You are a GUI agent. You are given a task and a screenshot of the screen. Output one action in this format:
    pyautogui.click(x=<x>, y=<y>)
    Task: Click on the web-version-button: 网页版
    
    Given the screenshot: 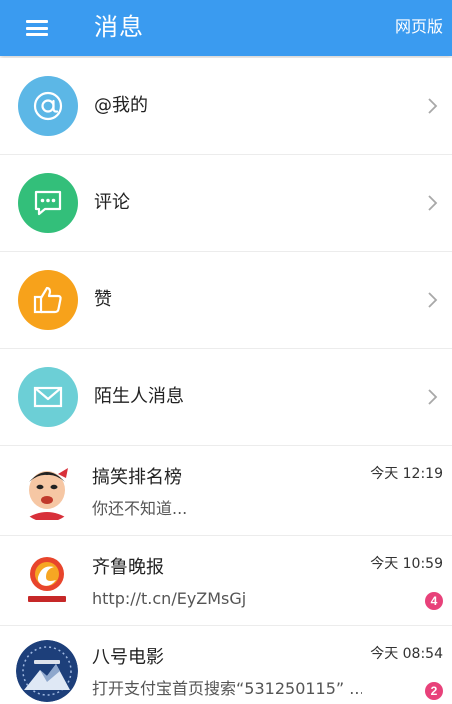 What is the action you would take?
    pyautogui.click(x=419, y=27)
    